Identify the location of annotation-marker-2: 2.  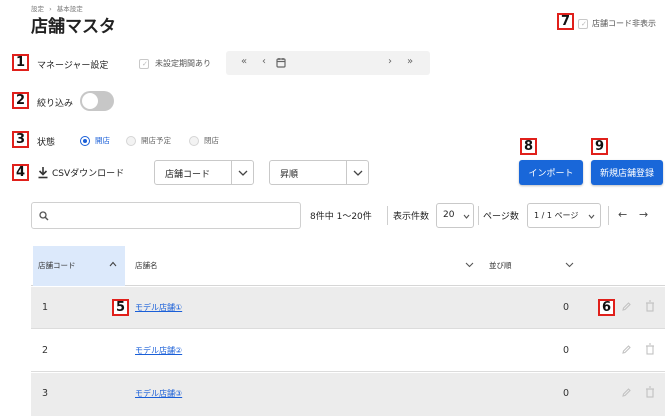
(20, 100).